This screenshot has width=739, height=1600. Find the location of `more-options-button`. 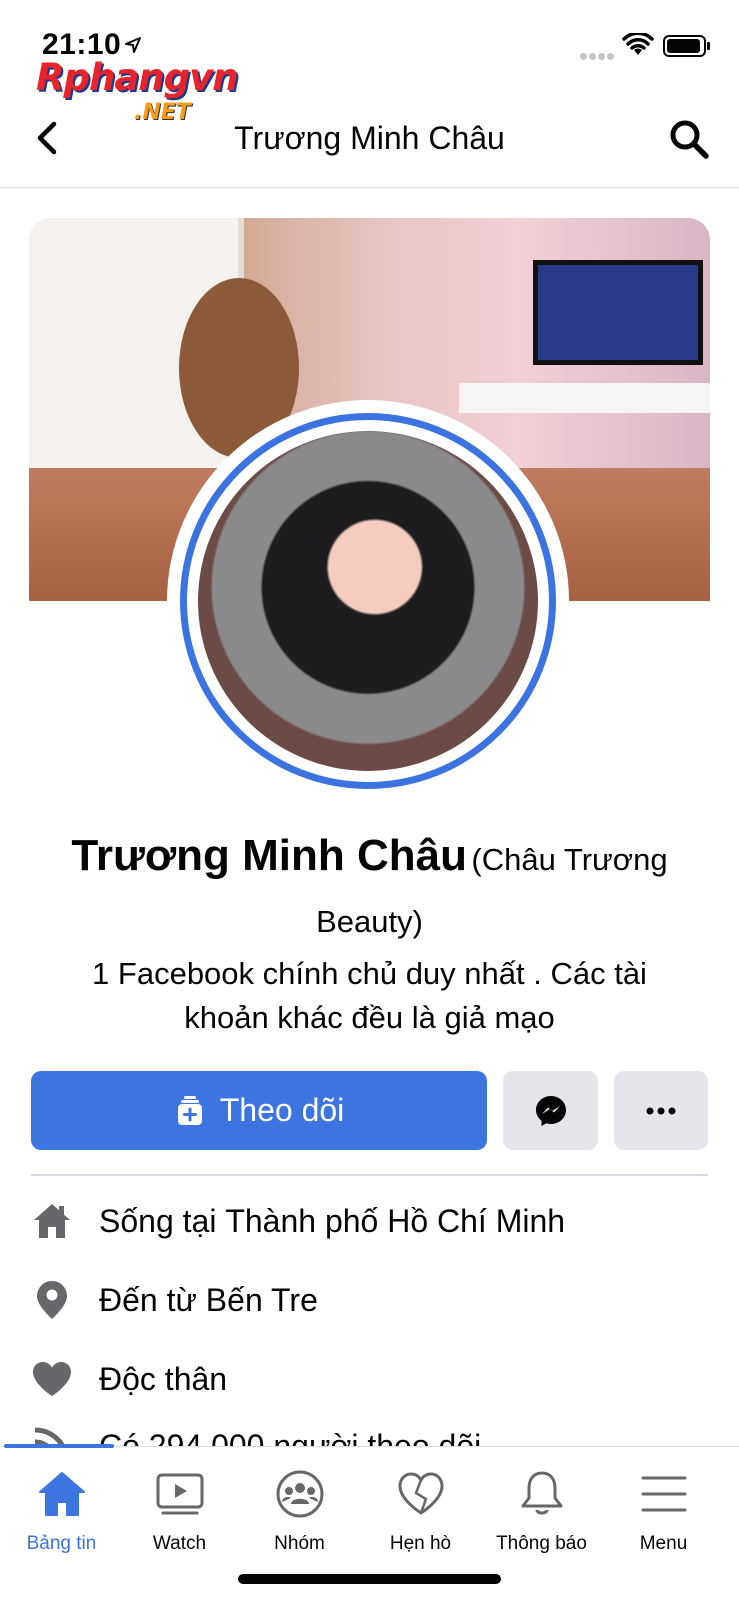

more-options-button is located at coordinates (661, 1110).